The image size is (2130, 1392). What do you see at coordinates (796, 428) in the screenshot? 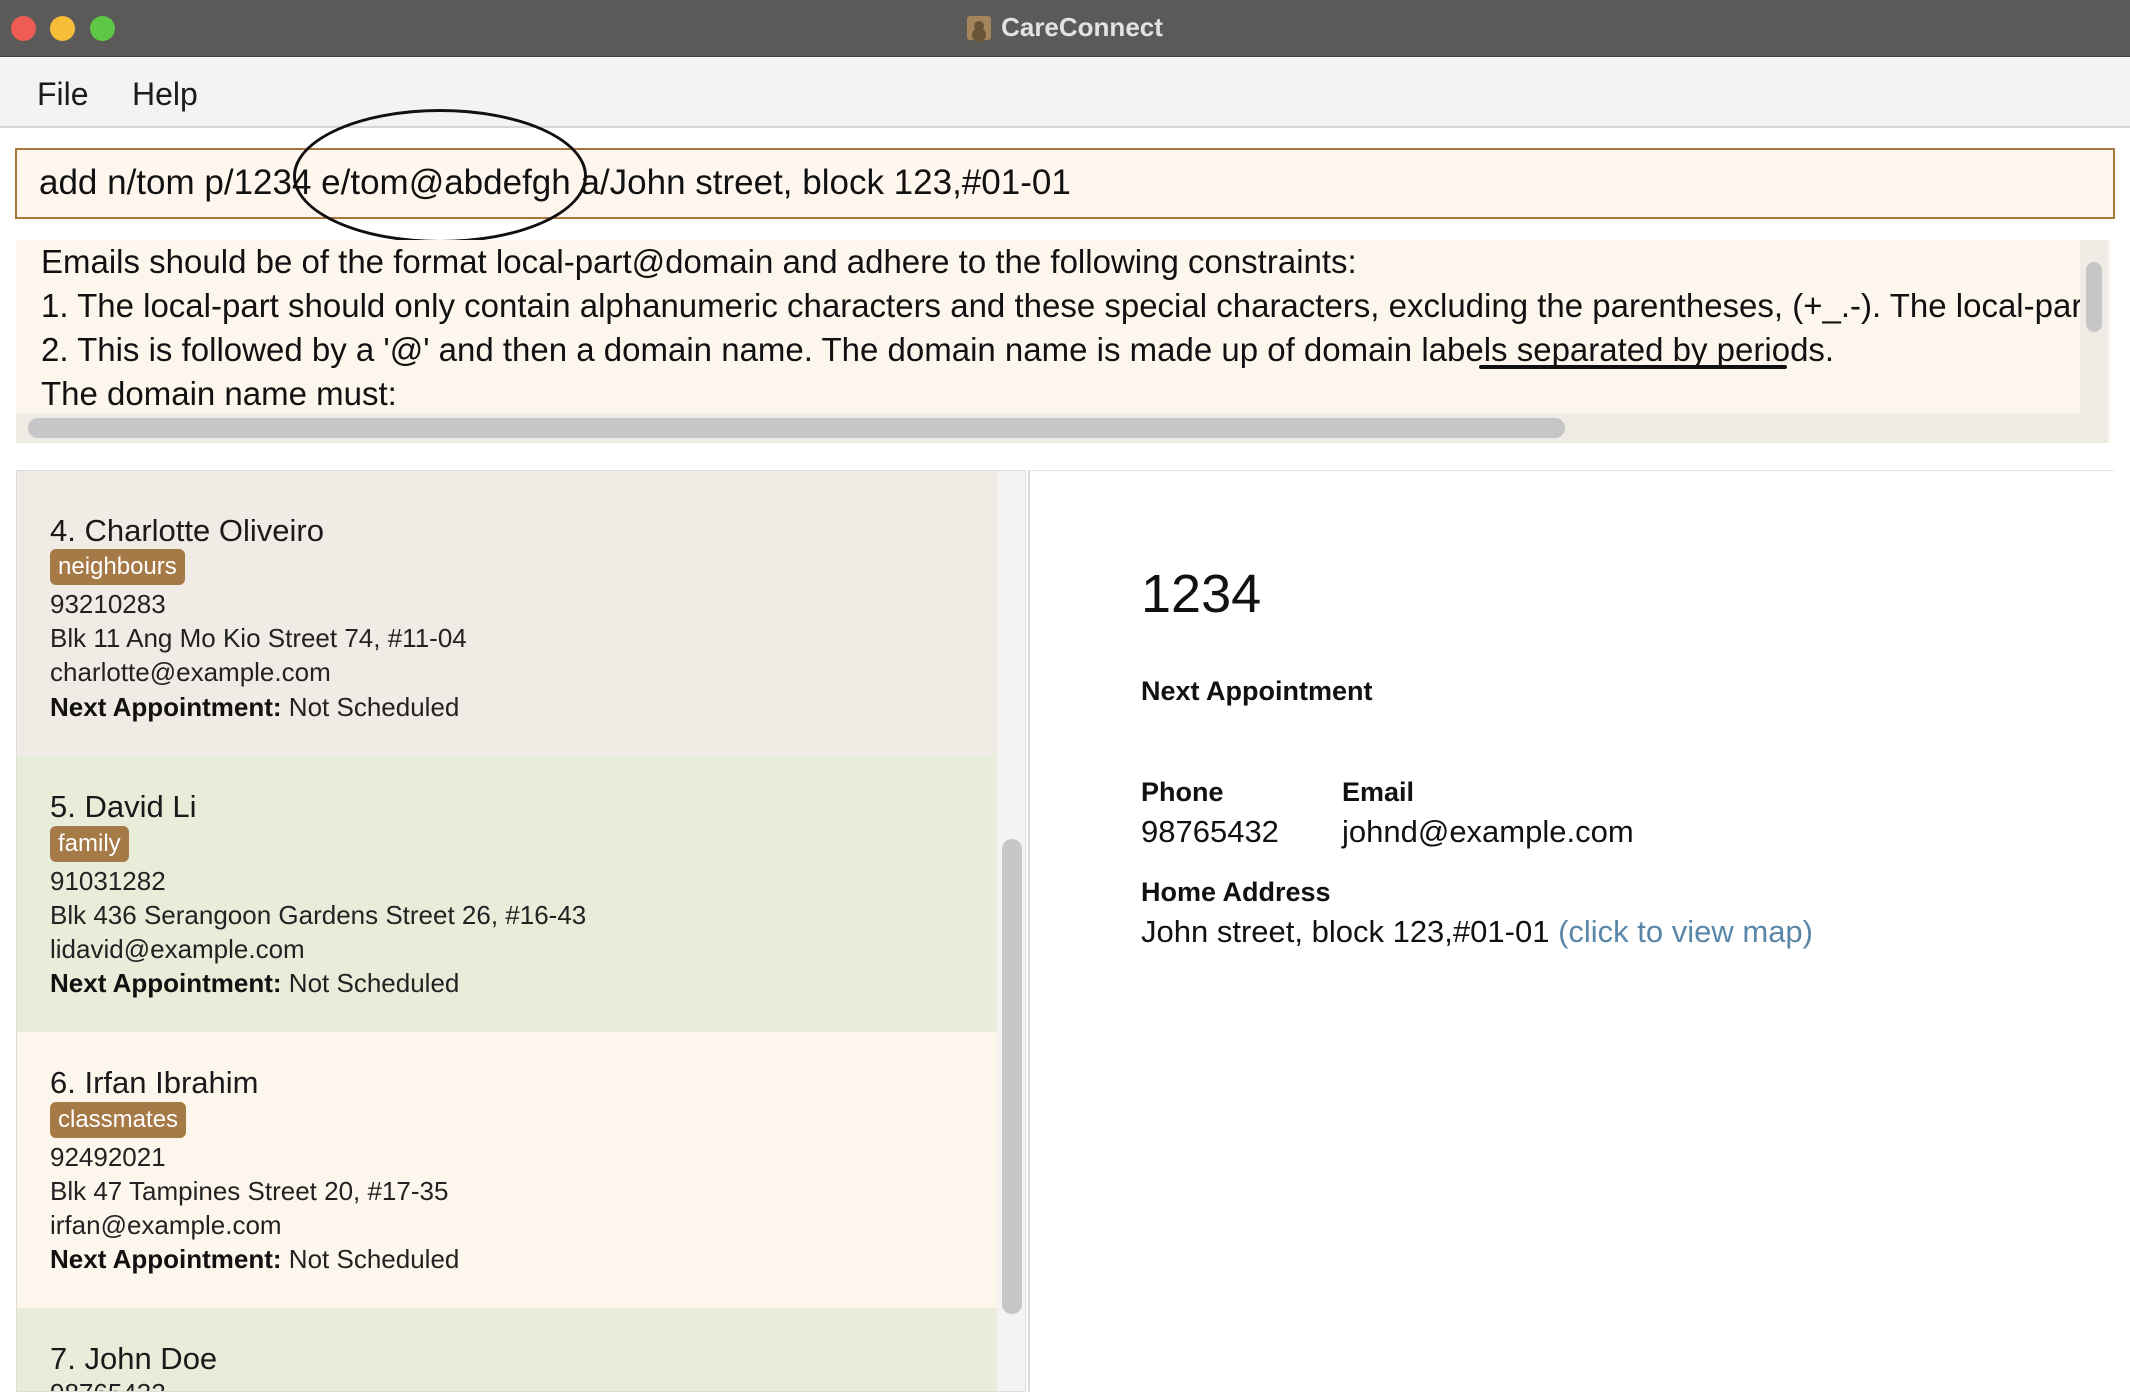
I see `result-horizontal-scroll-thumb` at bounding box center [796, 428].